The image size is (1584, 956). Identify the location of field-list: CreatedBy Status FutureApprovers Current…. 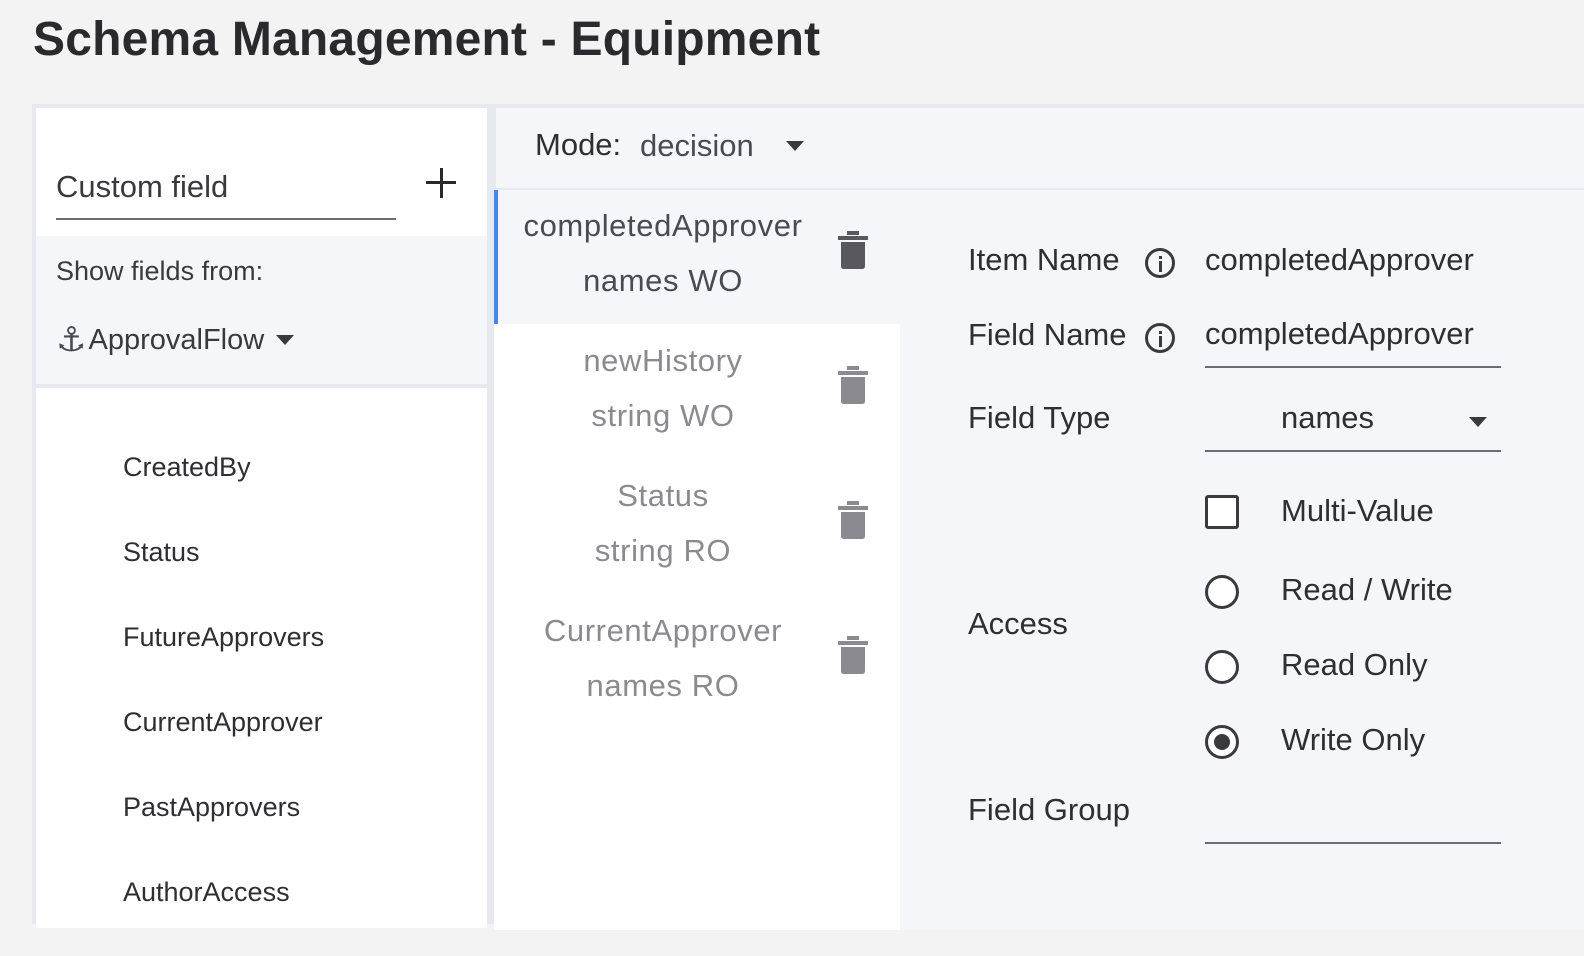
(223, 701).